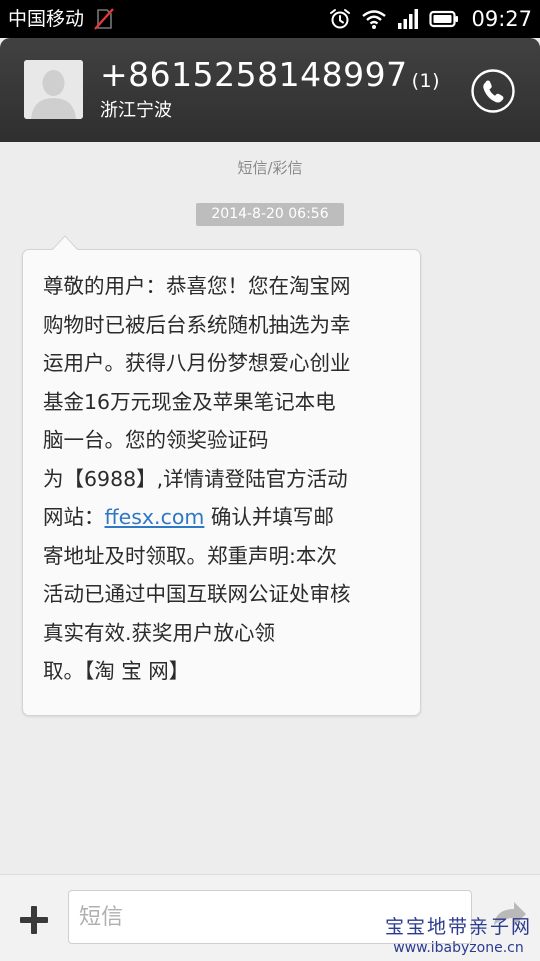  Describe the element at coordinates (197, 286) in the screenshot. I see `message-text-segment: 尊敬的用户：恭喜您！您在淘宝网` at that location.